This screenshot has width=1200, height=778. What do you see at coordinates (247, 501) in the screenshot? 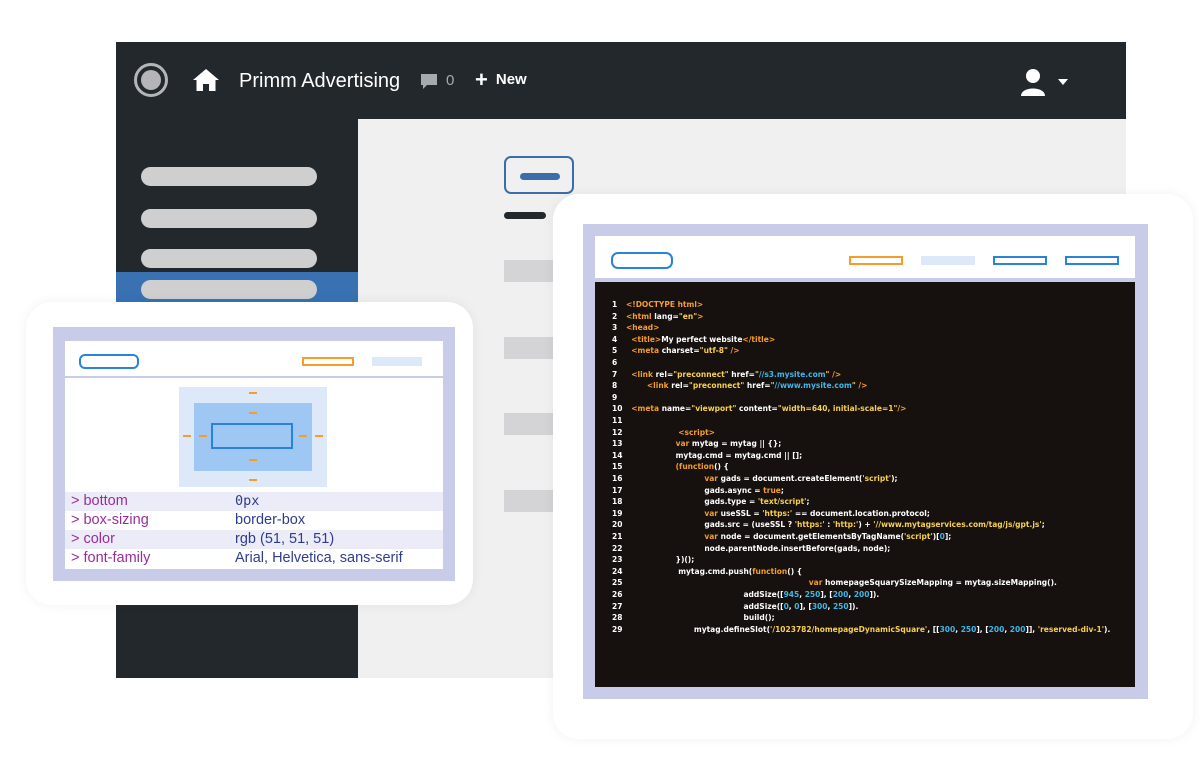
I see `property-value: 0px` at bounding box center [247, 501].